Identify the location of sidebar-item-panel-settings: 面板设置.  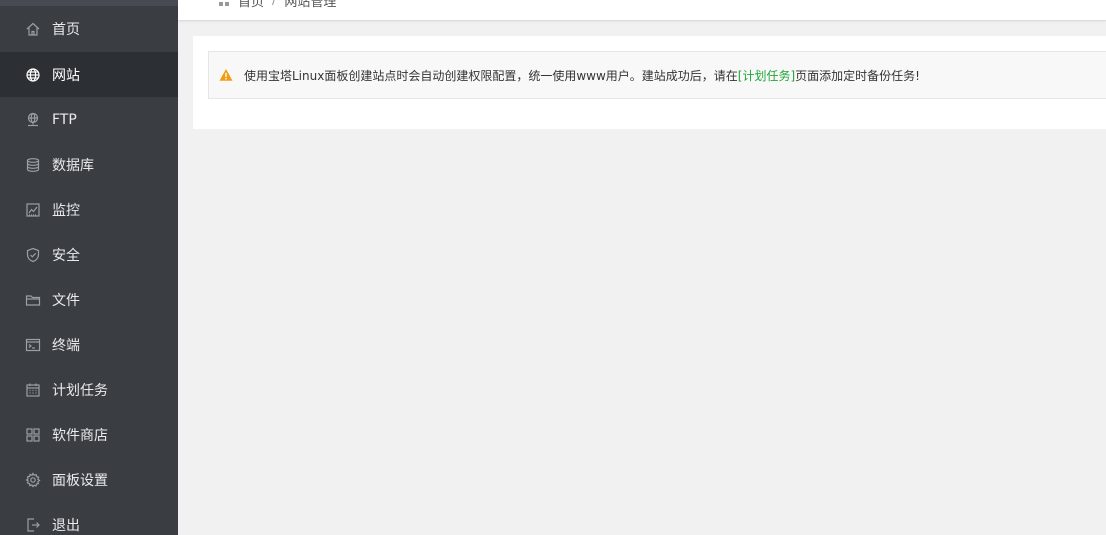
(89, 479).